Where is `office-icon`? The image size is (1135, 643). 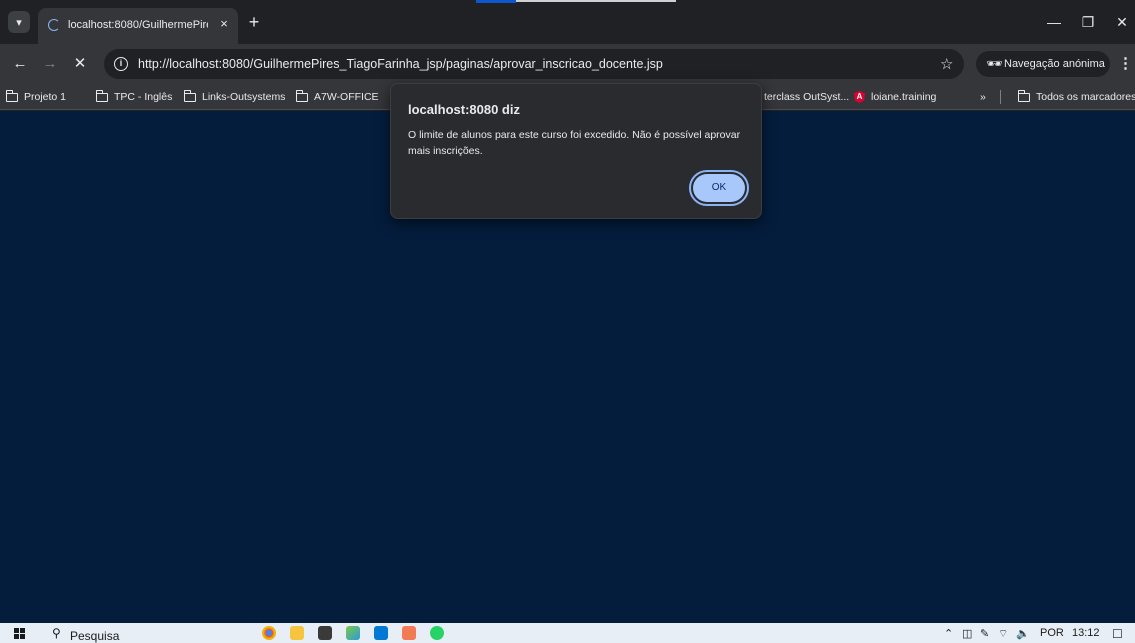 office-icon is located at coordinates (409, 633).